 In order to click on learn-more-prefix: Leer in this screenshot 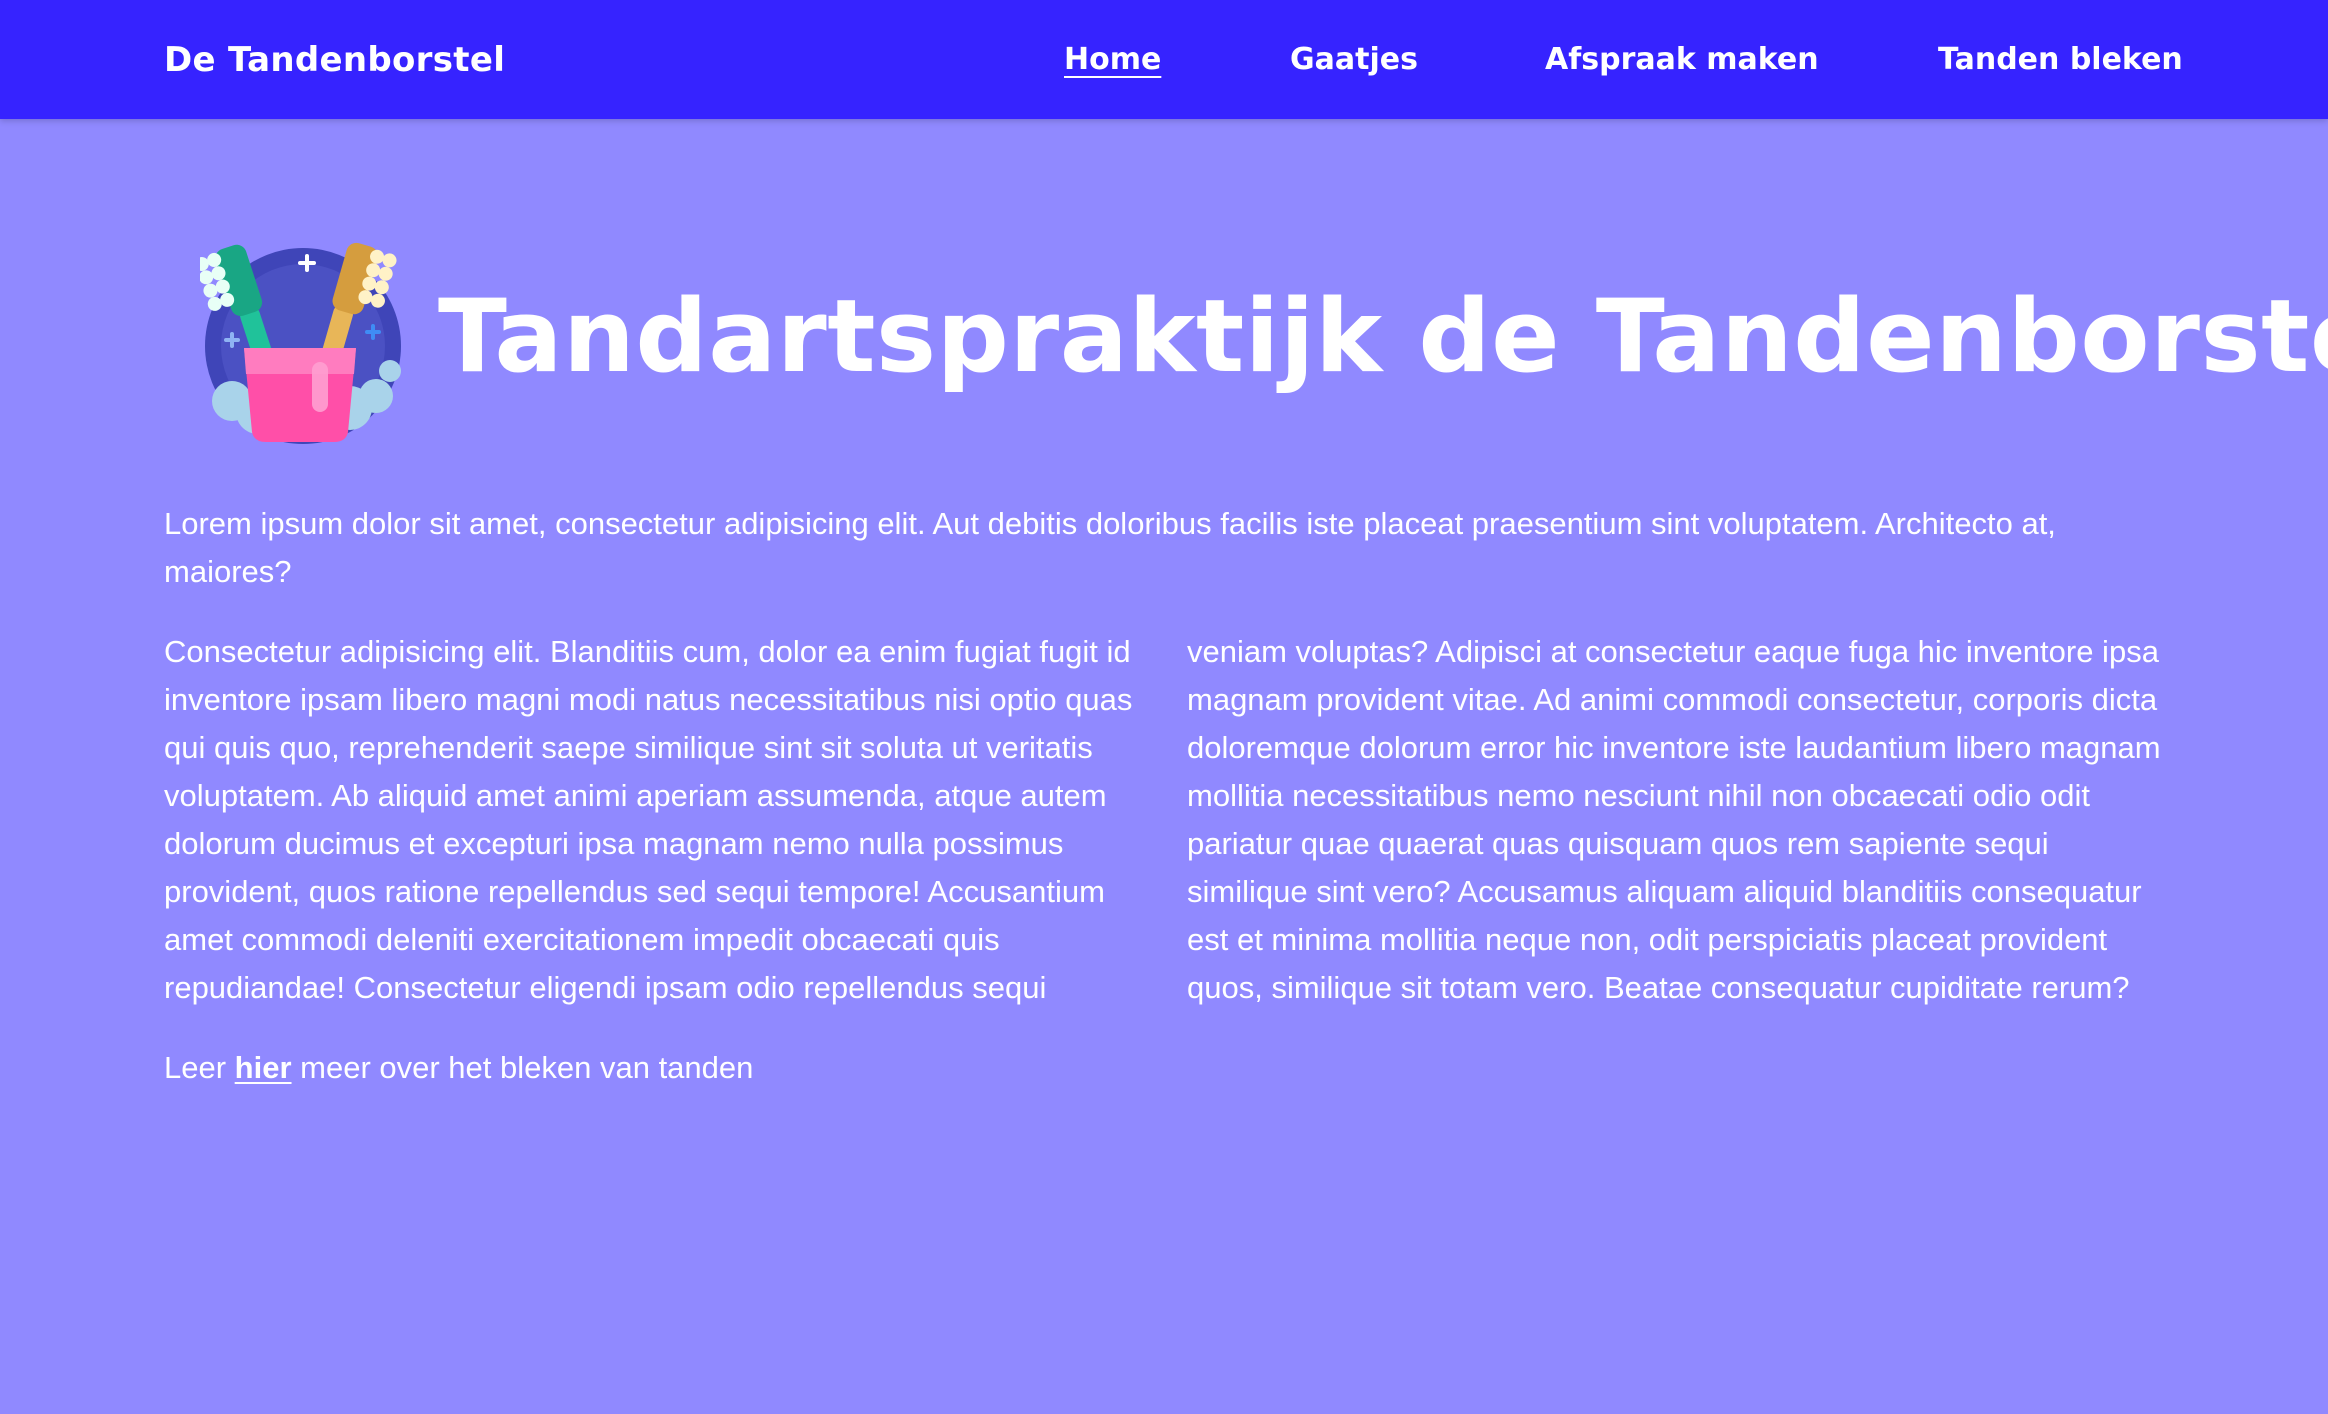, I will do `click(199, 1067)`.